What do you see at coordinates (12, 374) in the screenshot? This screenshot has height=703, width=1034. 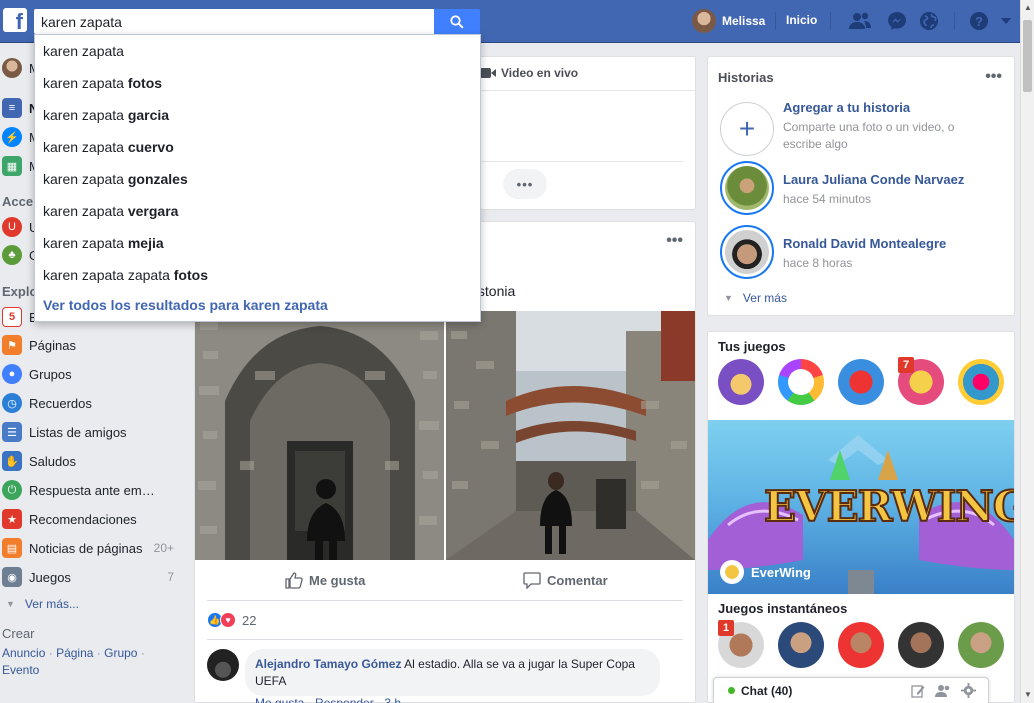 I see `groups-icon: ●` at bounding box center [12, 374].